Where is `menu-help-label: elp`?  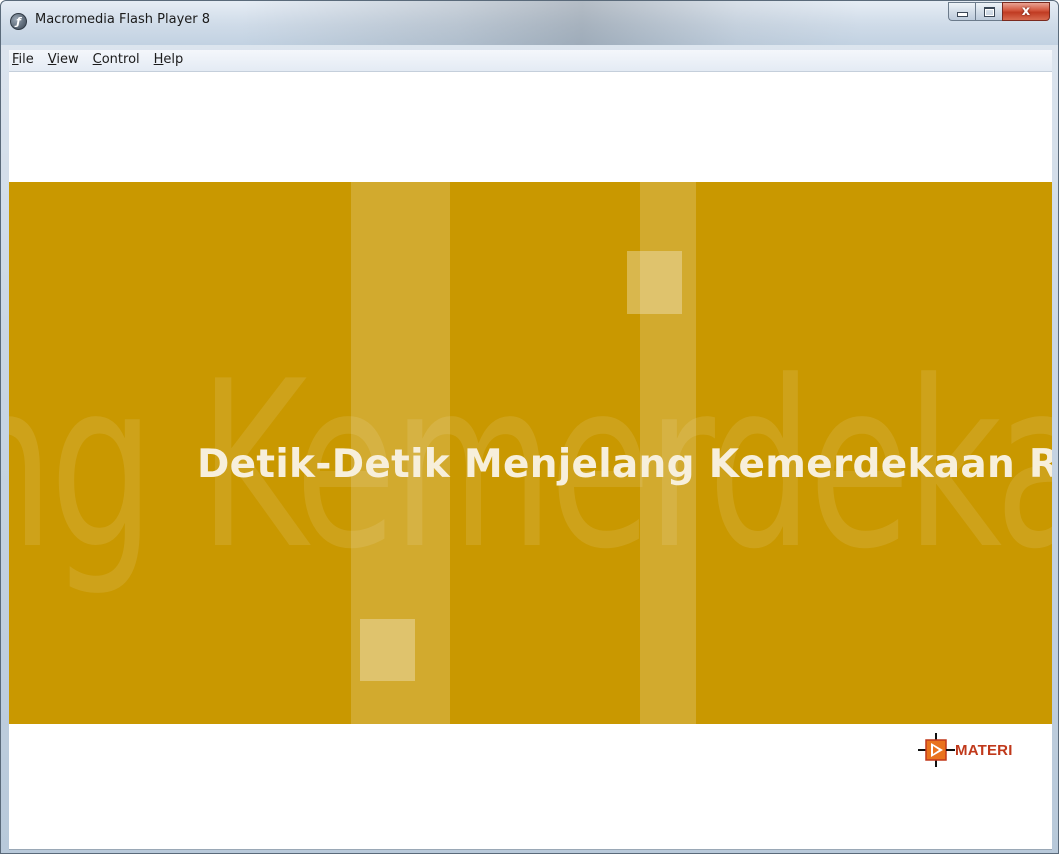 menu-help-label: elp is located at coordinates (173, 59).